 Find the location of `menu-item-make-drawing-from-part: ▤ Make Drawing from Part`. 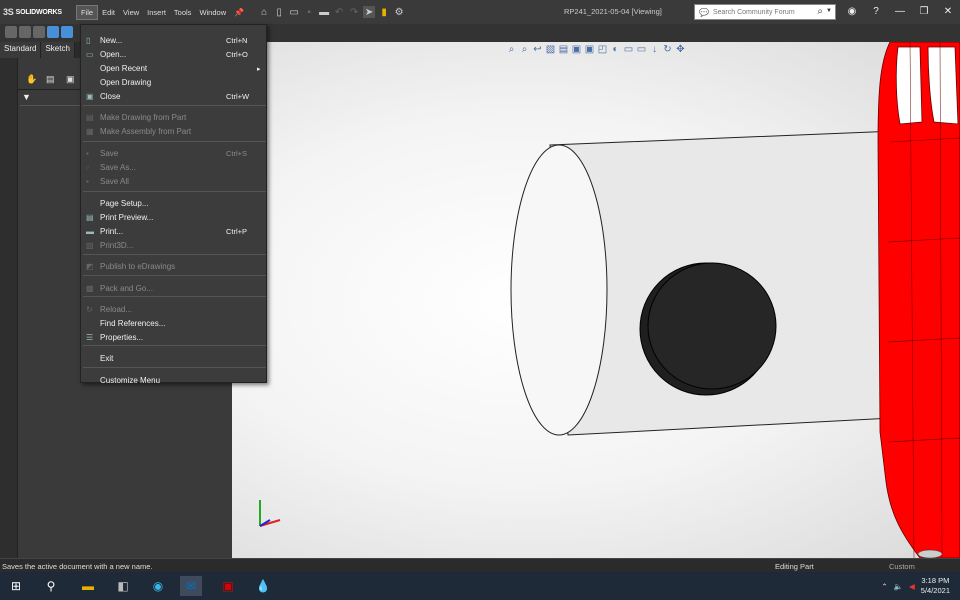

menu-item-make-drawing-from-part: ▤ Make Drawing from Part is located at coordinates (173, 117).